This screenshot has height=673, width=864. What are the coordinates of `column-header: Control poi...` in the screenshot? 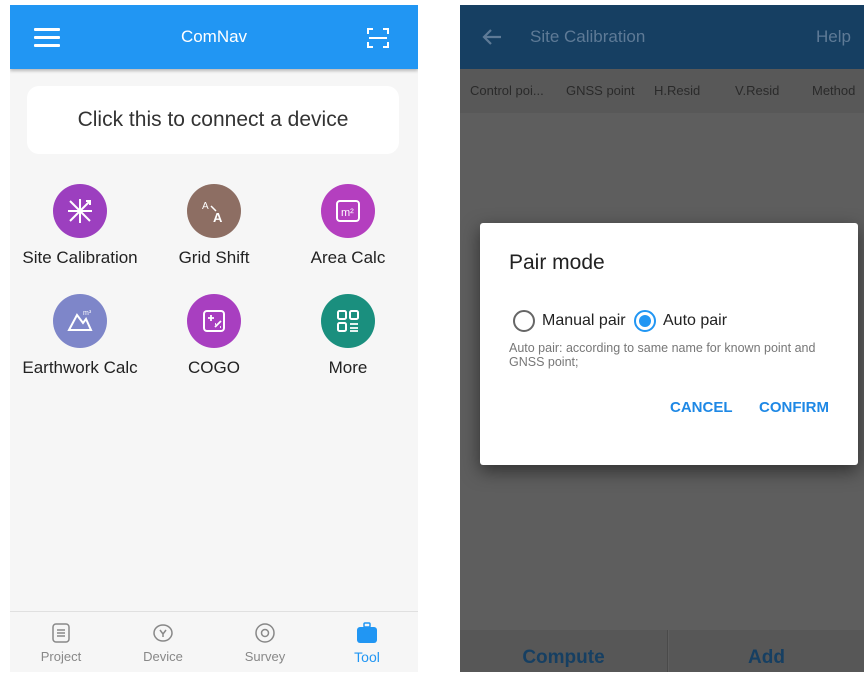 It's located at (507, 91).